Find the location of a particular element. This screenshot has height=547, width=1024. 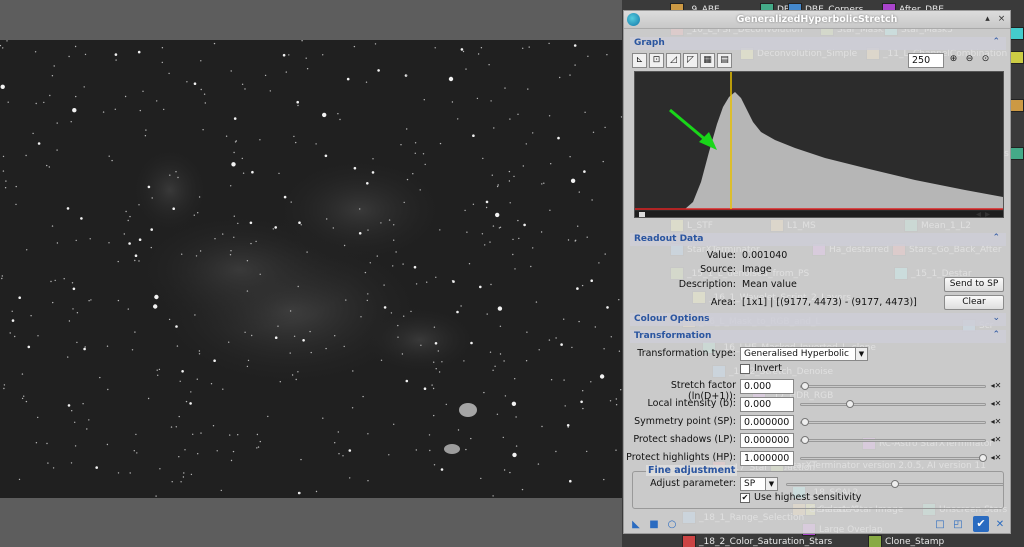

description-readout: Mean value is located at coordinates (769, 284).